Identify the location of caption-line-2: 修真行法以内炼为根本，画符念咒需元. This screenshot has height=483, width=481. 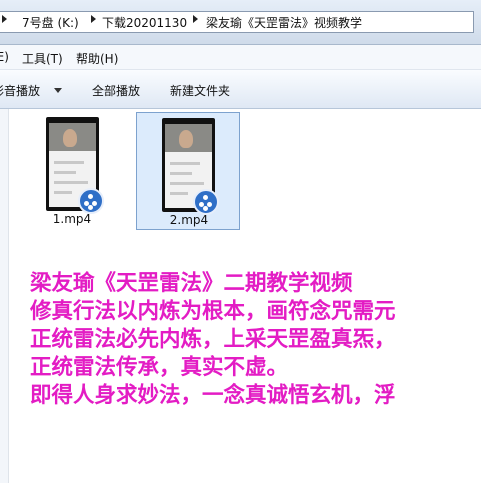
(213, 311).